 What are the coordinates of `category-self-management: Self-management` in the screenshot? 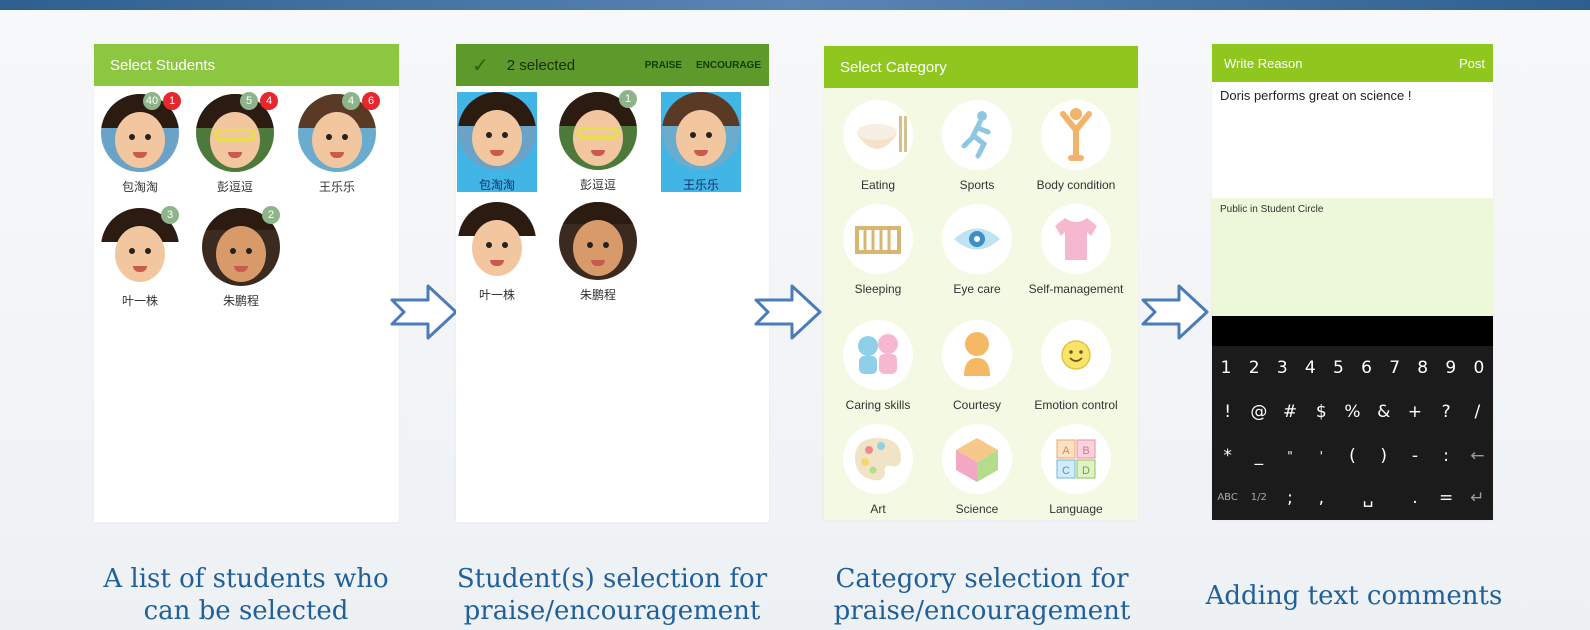 It's located at (1076, 250).